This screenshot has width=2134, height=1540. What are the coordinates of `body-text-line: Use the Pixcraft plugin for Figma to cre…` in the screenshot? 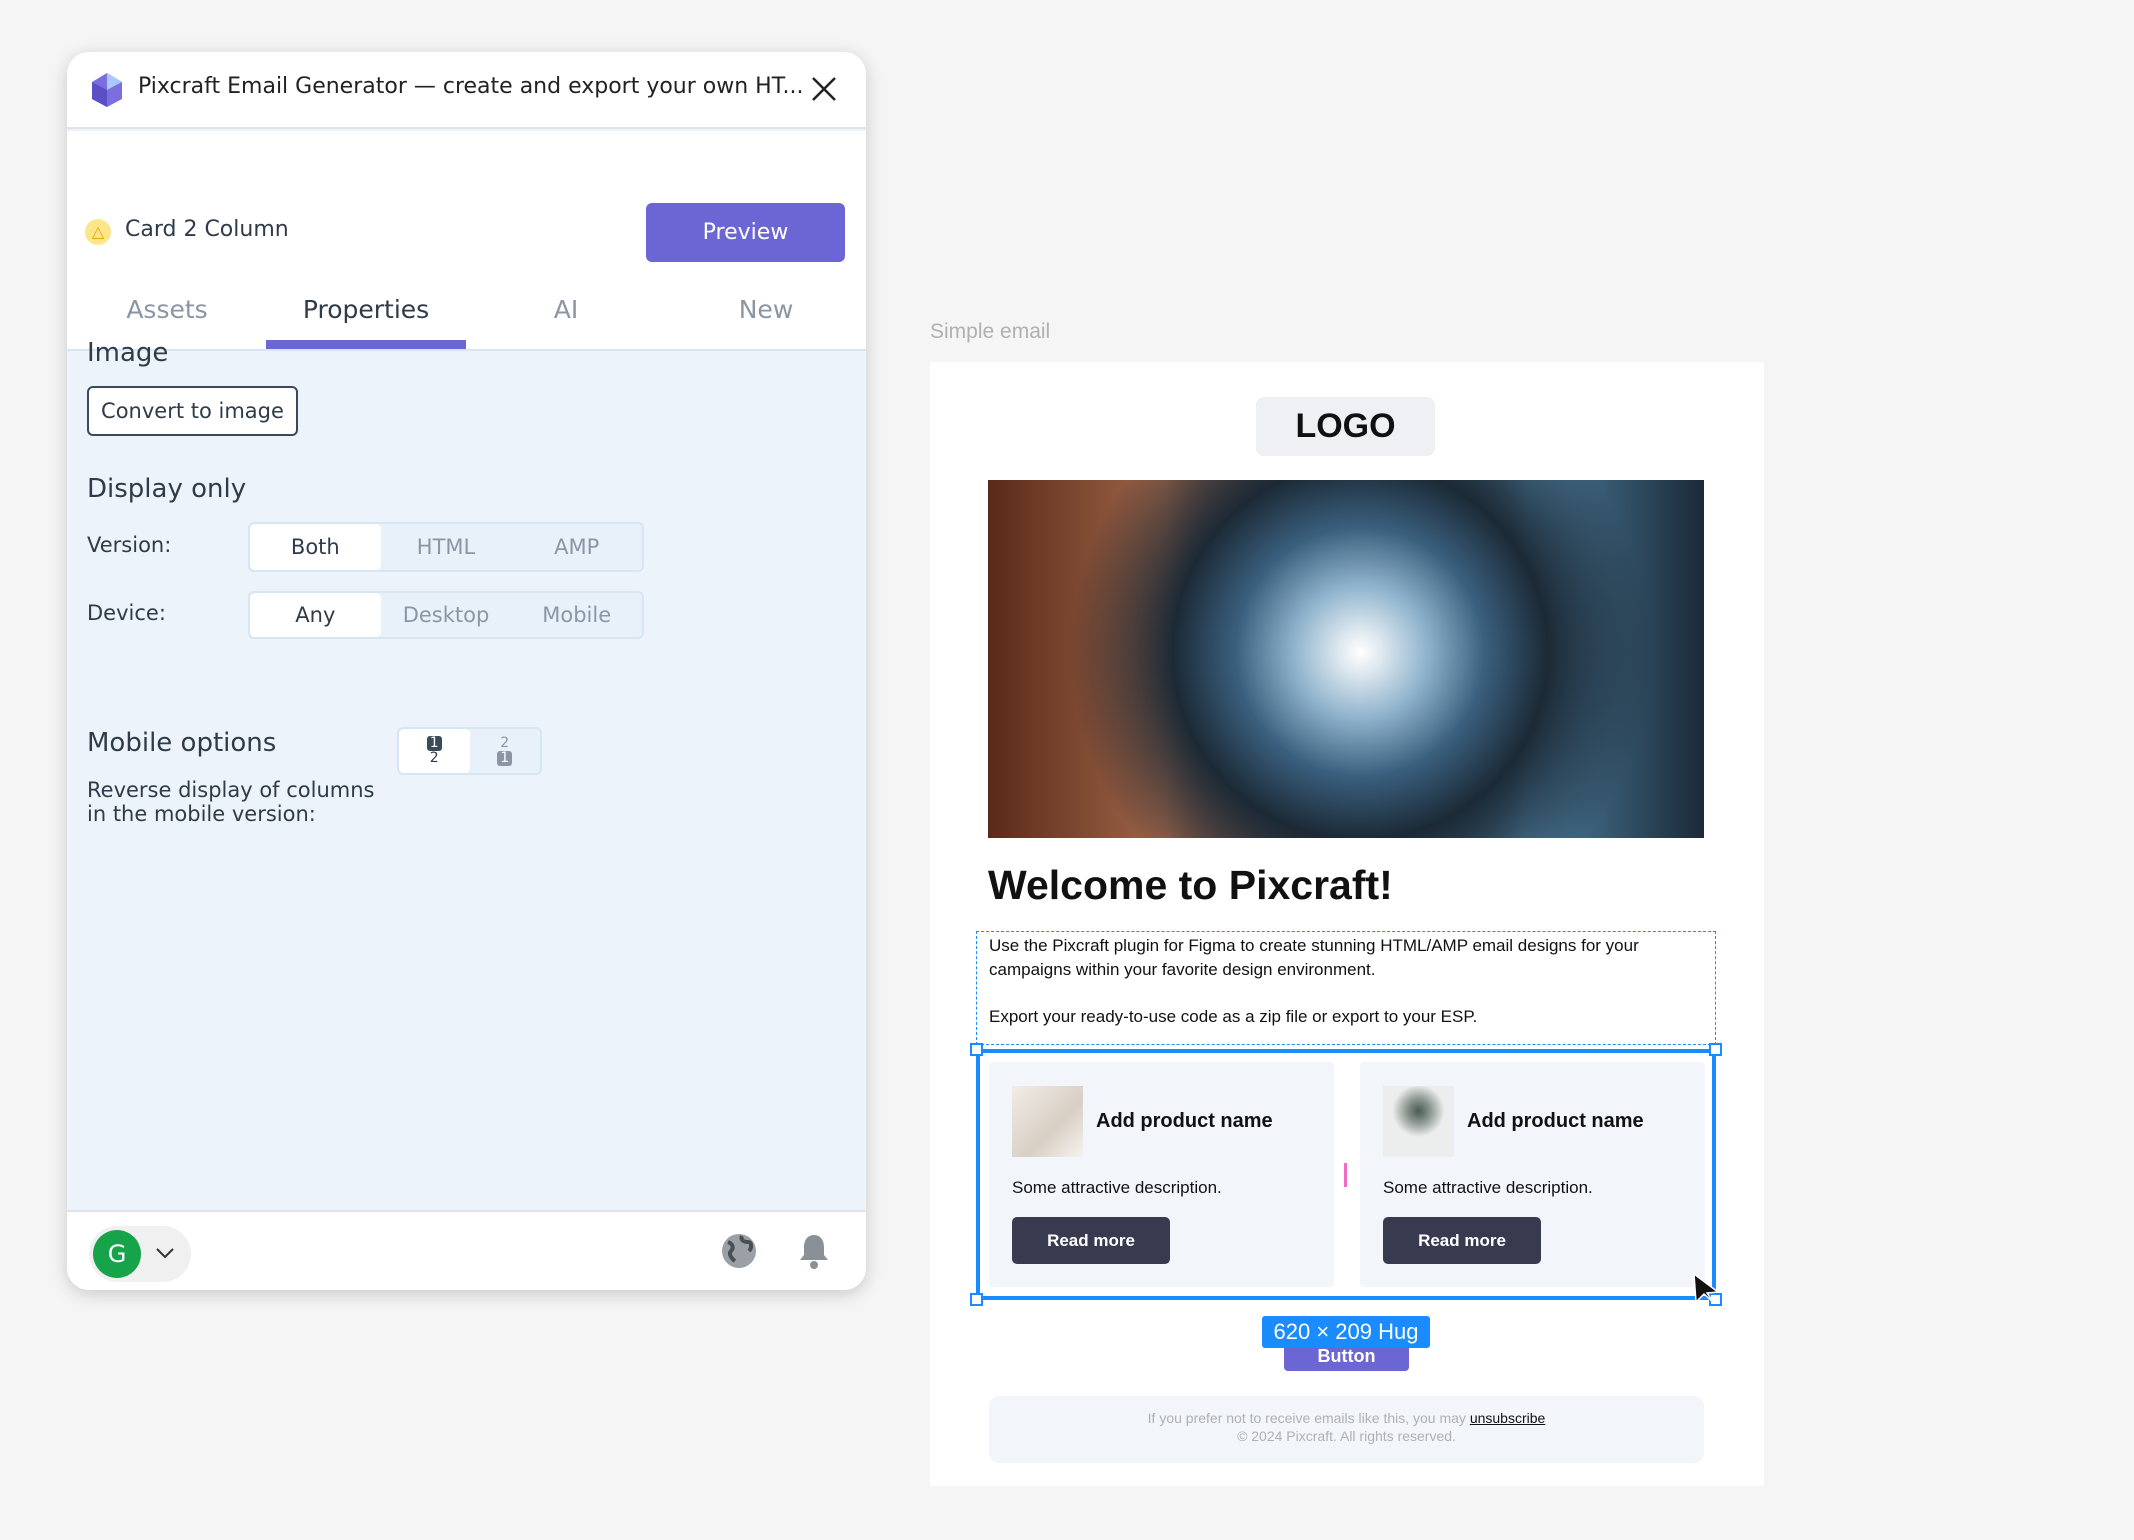 It's located at (1314, 945).